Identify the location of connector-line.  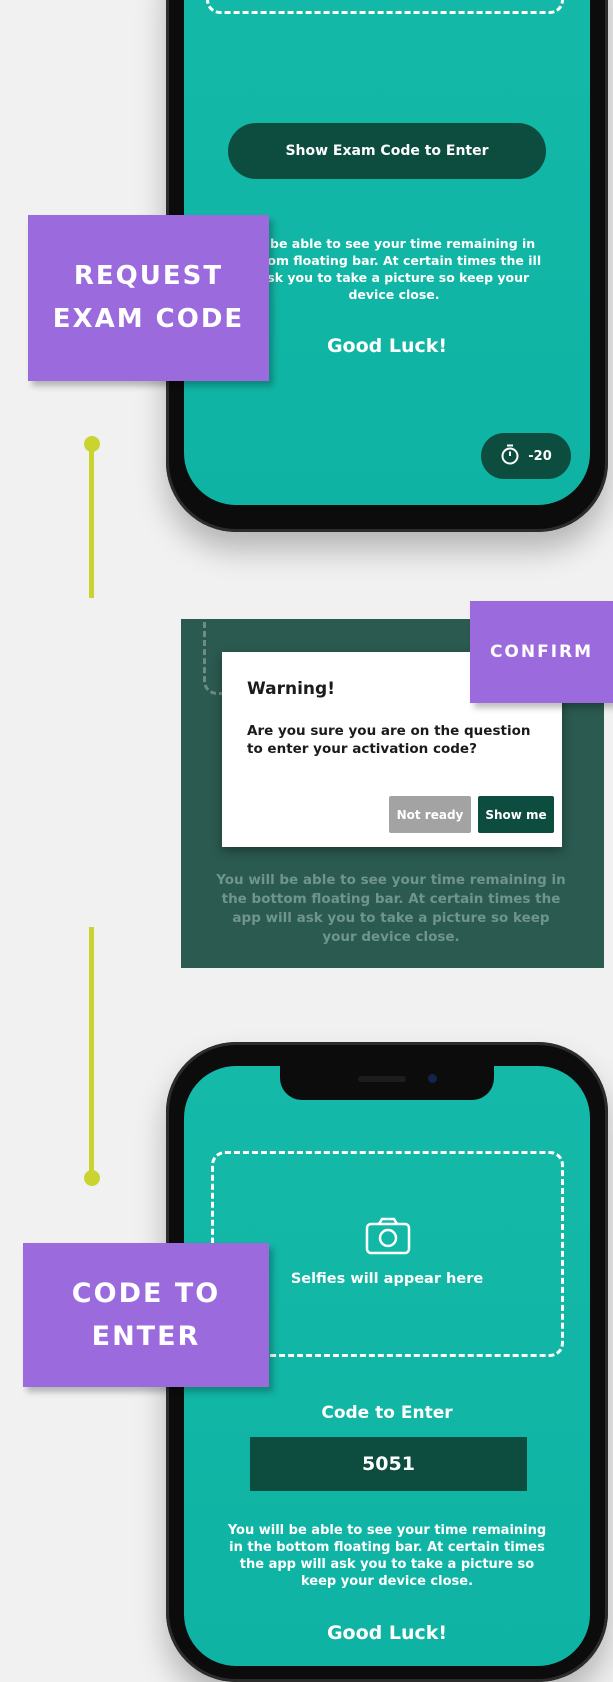
(91, 521).